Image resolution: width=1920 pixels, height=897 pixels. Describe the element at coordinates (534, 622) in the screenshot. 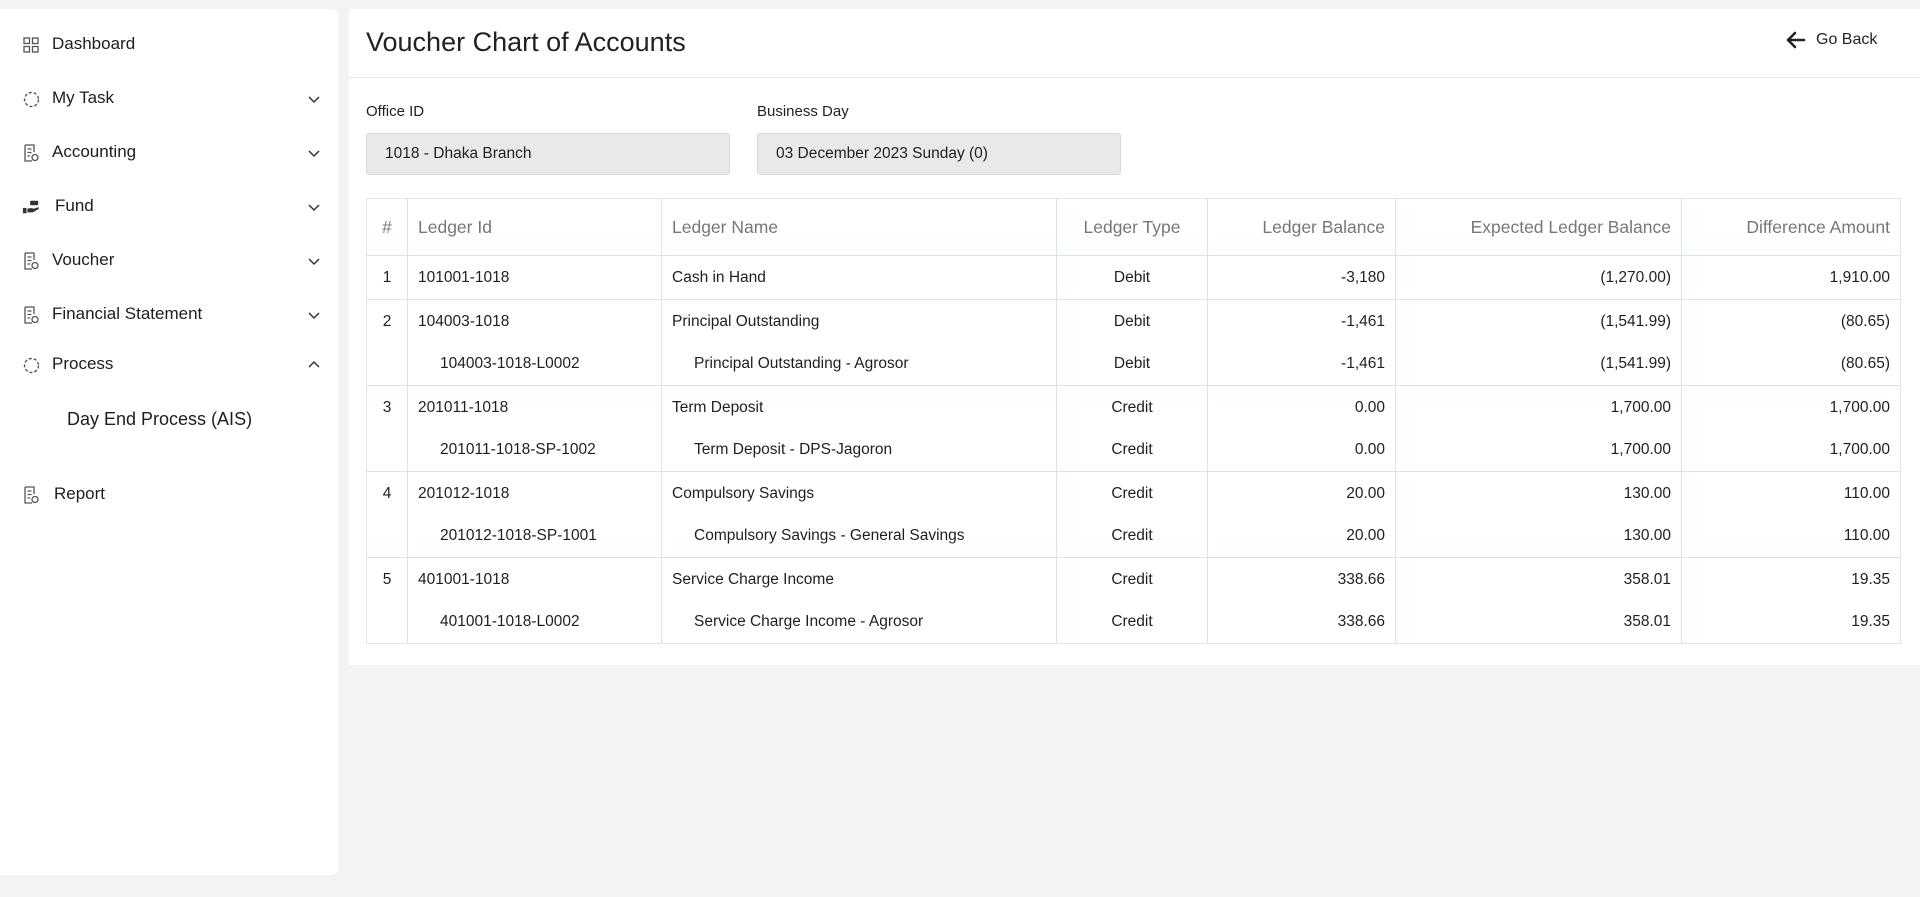

I see `ledger-id: 401001-1018-L0002` at that location.